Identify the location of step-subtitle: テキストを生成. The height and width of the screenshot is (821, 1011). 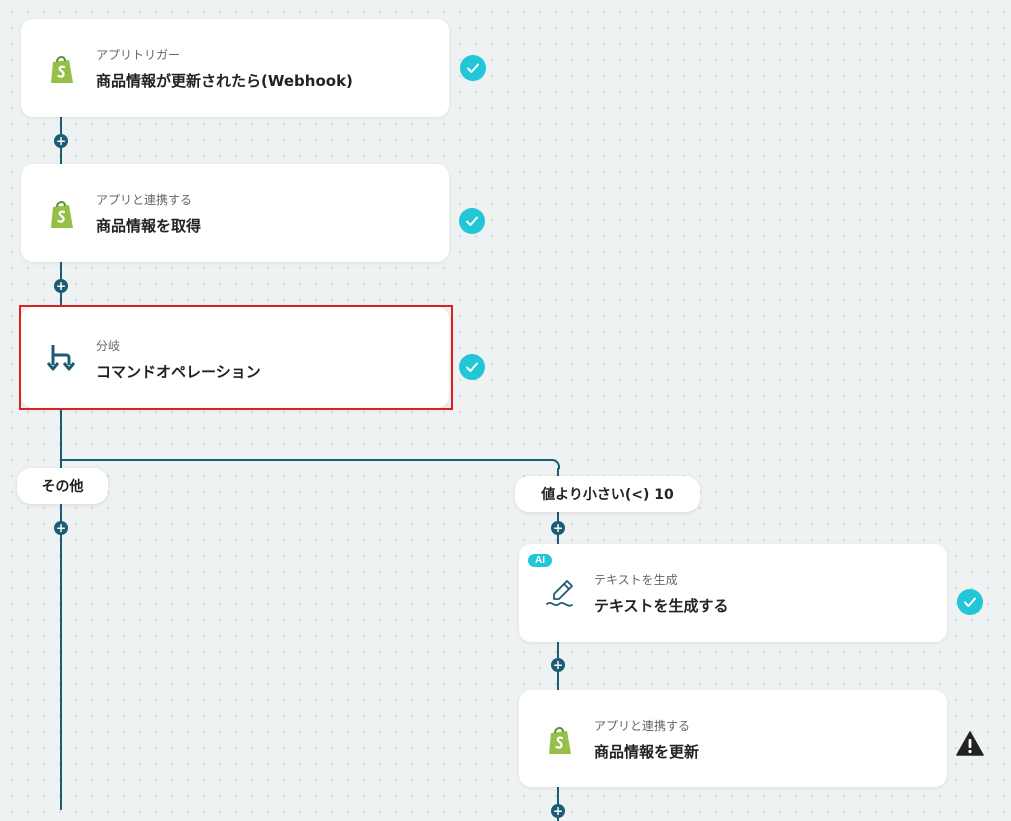
(636, 580).